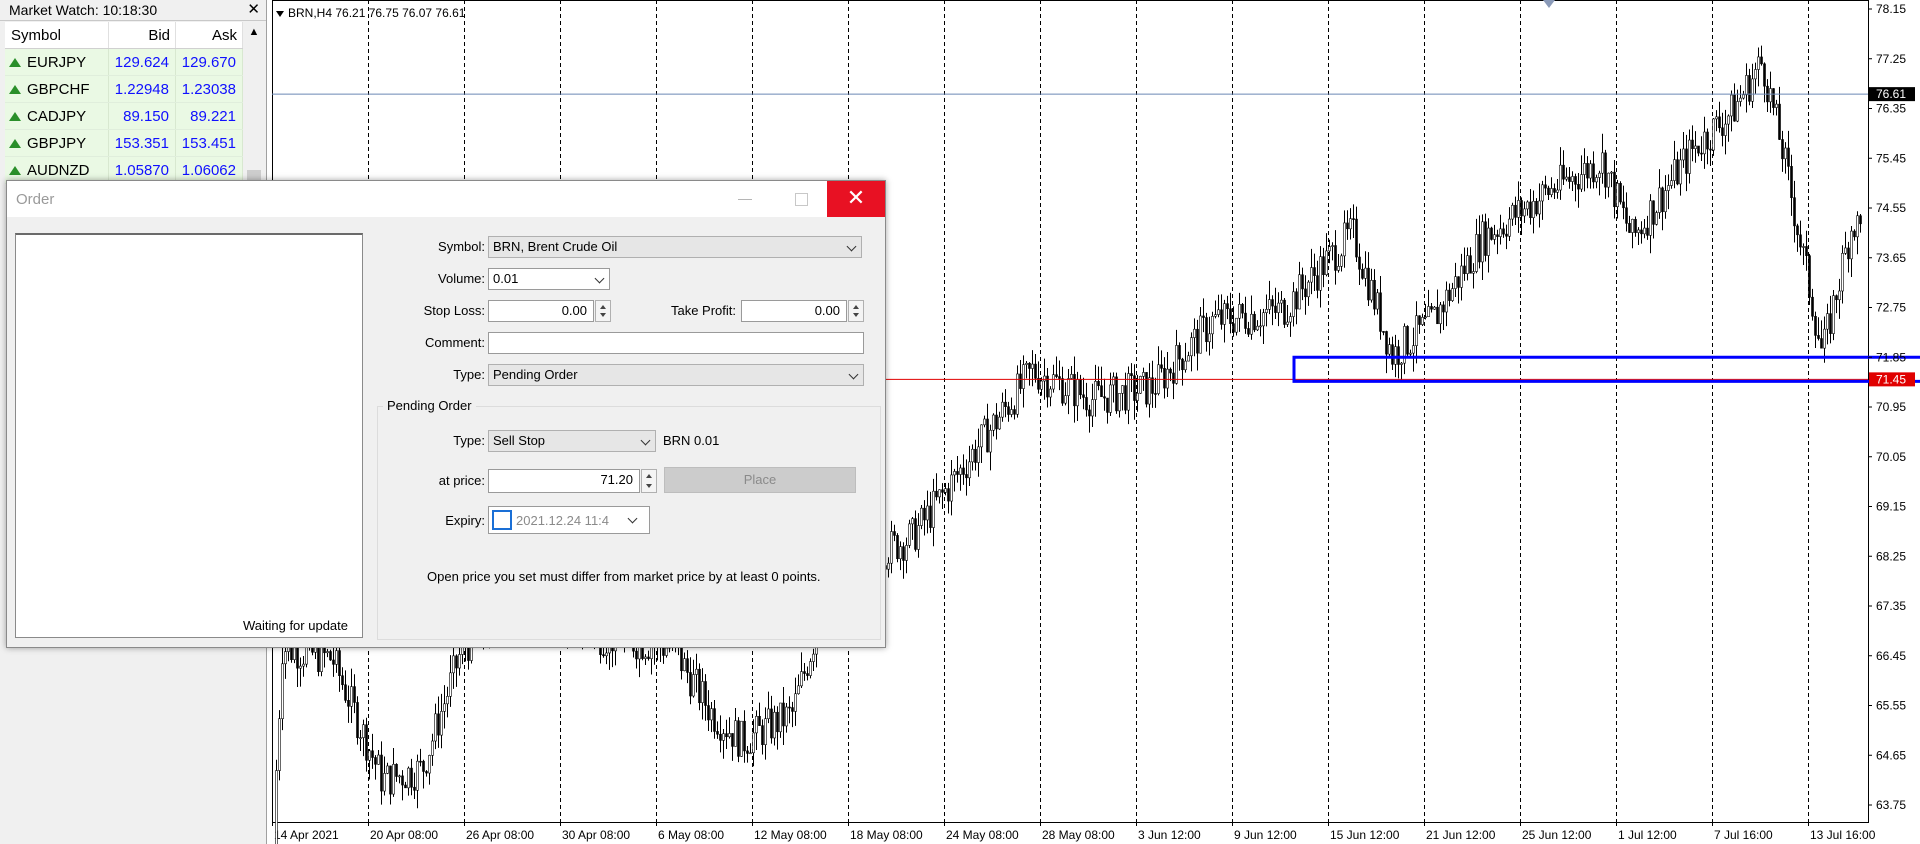  What do you see at coordinates (801, 199) in the screenshot?
I see `maximize-button` at bounding box center [801, 199].